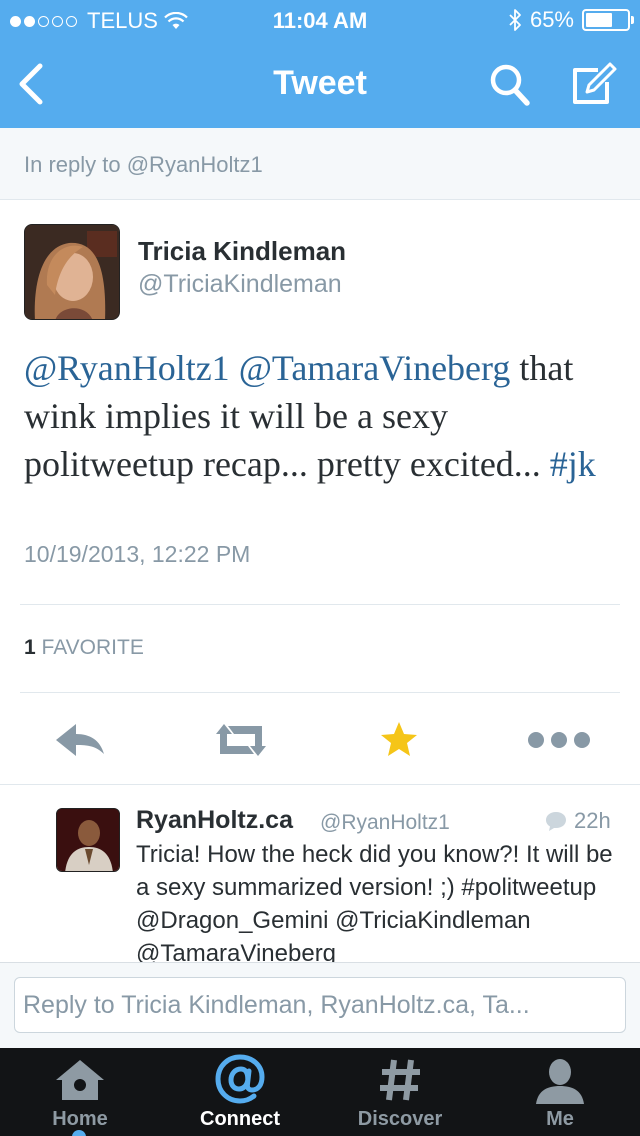 Image resolution: width=640 pixels, height=1136 pixels. What do you see at coordinates (385, 823) in the screenshot?
I see `reply-author-handle: @RyanHoltz1` at bounding box center [385, 823].